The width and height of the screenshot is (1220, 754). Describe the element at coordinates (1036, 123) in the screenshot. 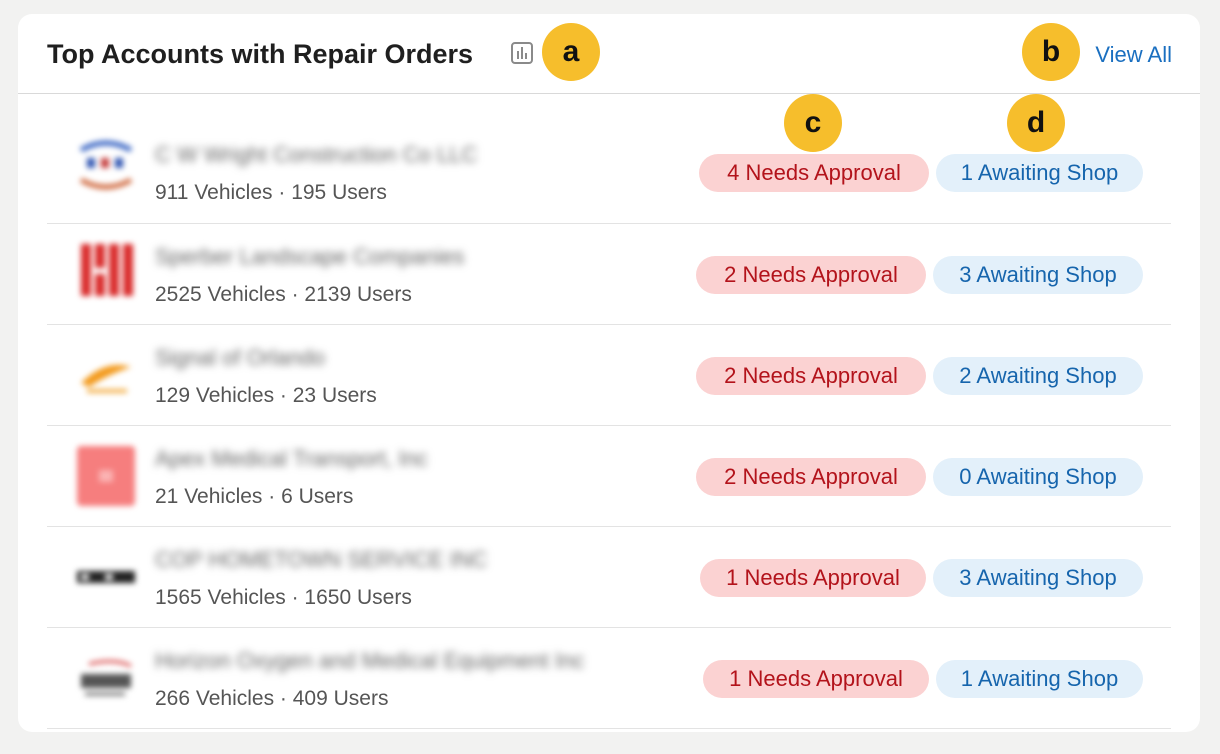

I see `annotation-marker-d: d` at that location.